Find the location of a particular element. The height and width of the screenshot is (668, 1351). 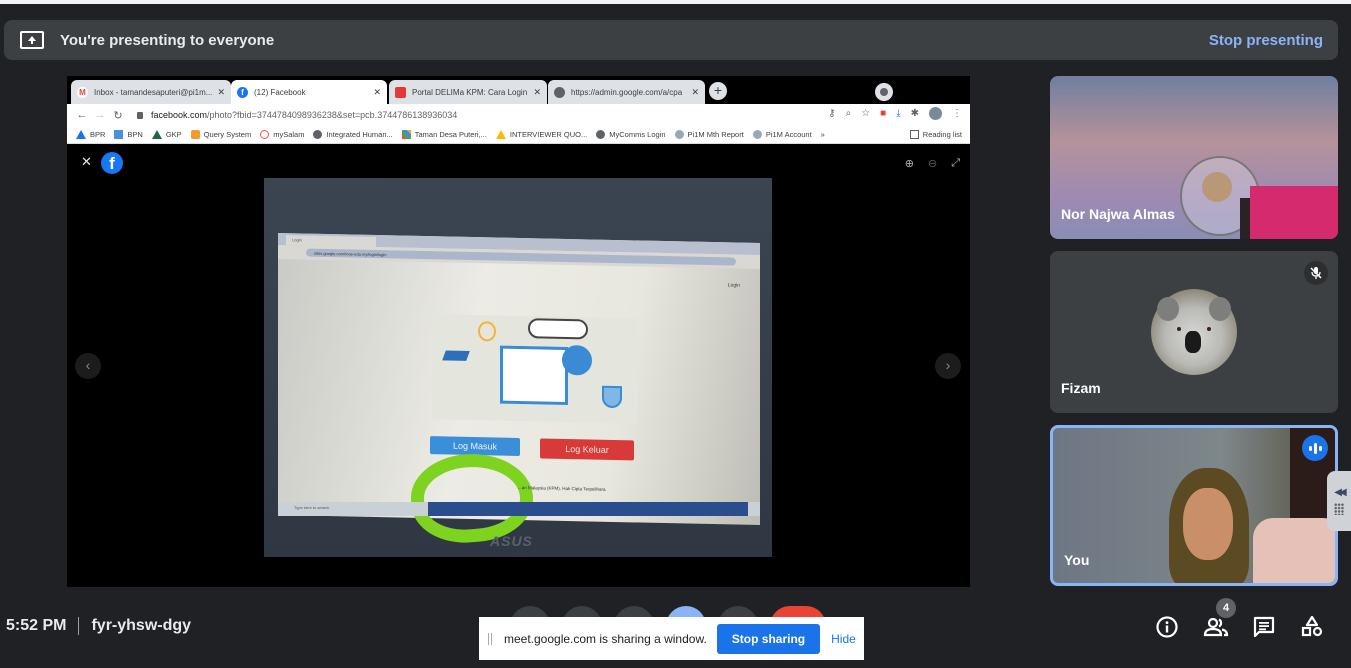

participant-tile: Nor Najwa Almas is located at coordinates (1194, 157).